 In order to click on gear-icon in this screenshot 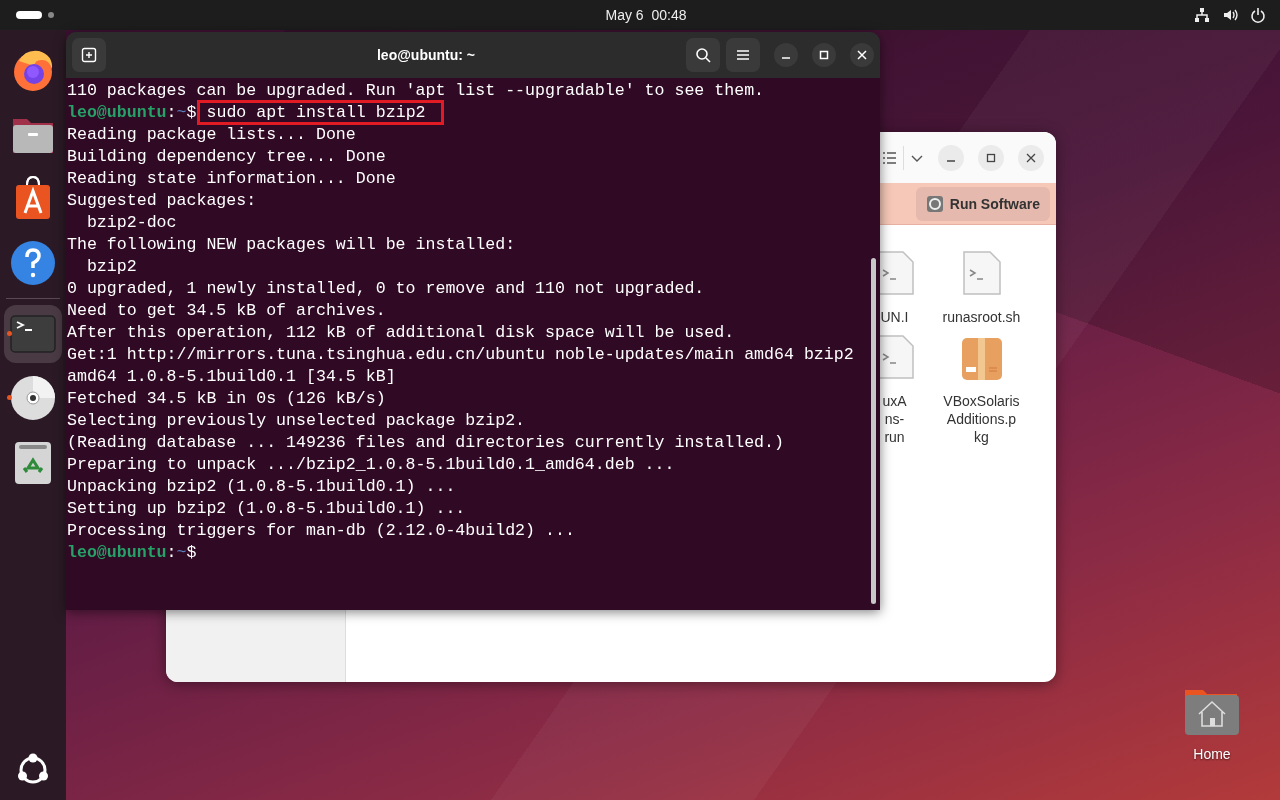, I will do `click(934, 203)`.